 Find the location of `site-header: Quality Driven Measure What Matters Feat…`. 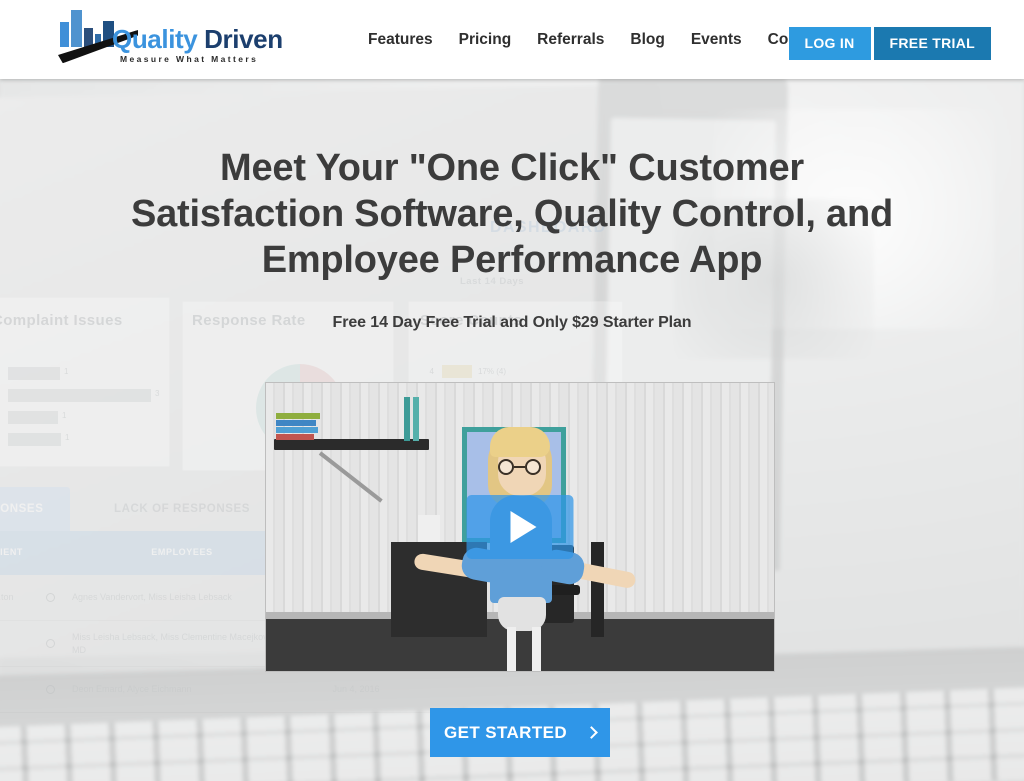

site-header: Quality Driven Measure What Matters Feat… is located at coordinates (512, 39).